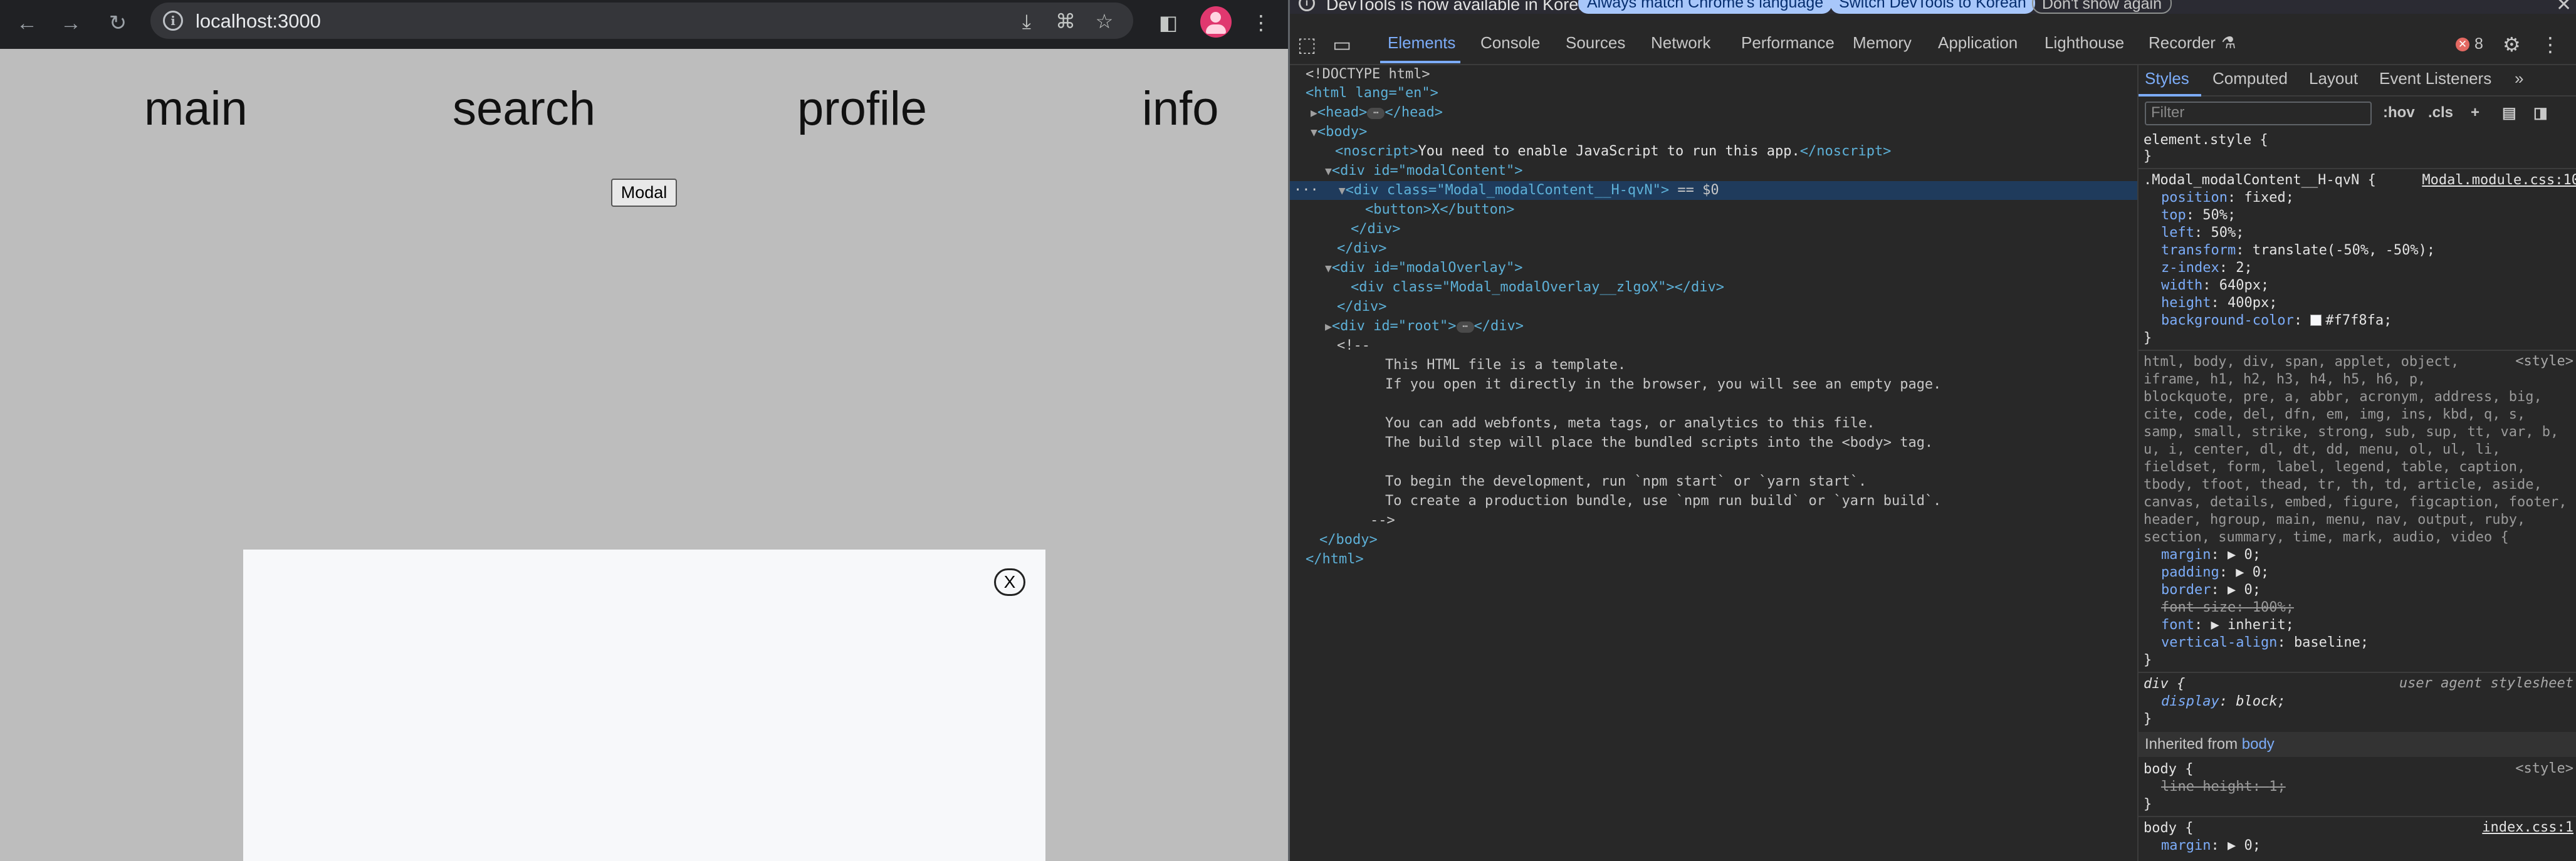 Image resolution: width=2576 pixels, height=861 pixels. Describe the element at coordinates (2469, 44) in the screenshot. I see `error-counter: ✕ 8` at that location.